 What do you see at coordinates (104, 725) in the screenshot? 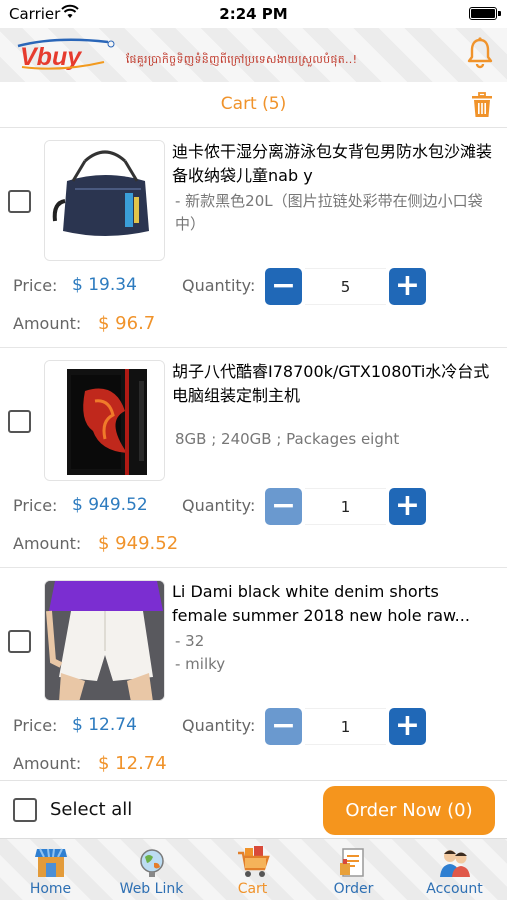
I see `price-value: $ 12.74` at bounding box center [104, 725].